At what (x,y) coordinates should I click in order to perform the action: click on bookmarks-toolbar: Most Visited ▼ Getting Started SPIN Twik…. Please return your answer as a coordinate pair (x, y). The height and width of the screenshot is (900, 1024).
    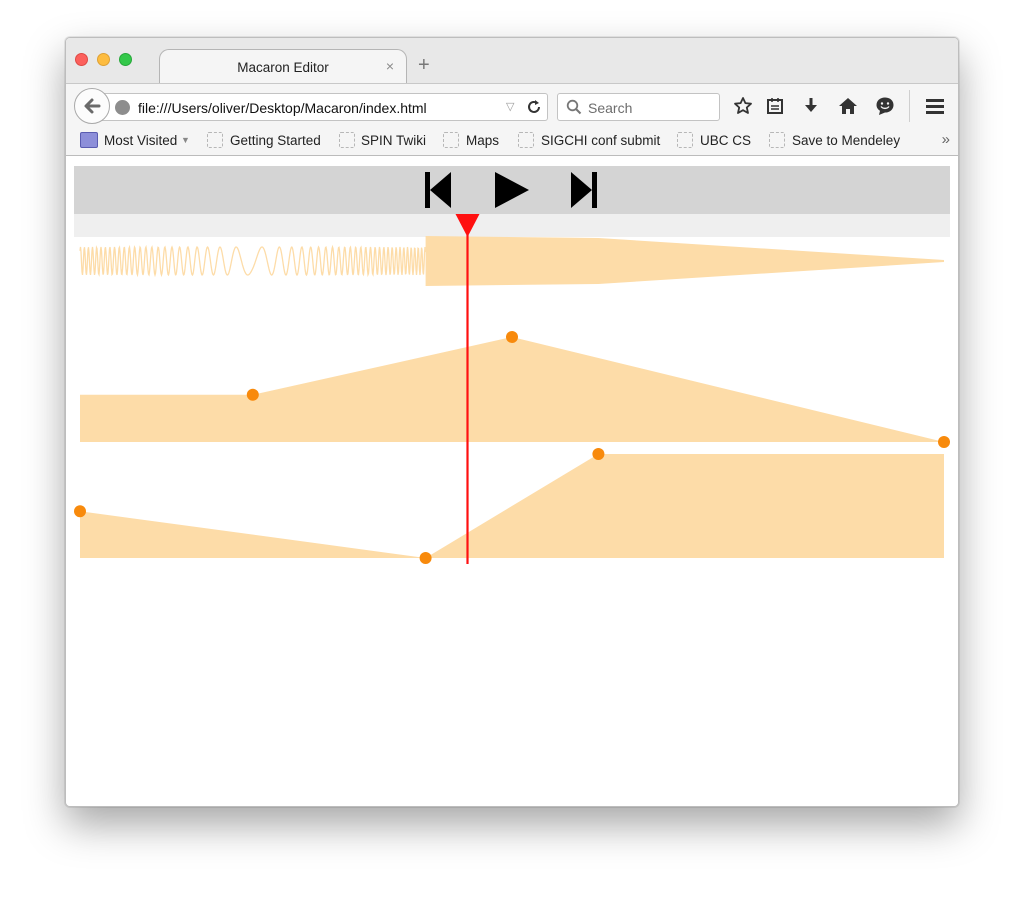
    Looking at the image, I should click on (512, 141).